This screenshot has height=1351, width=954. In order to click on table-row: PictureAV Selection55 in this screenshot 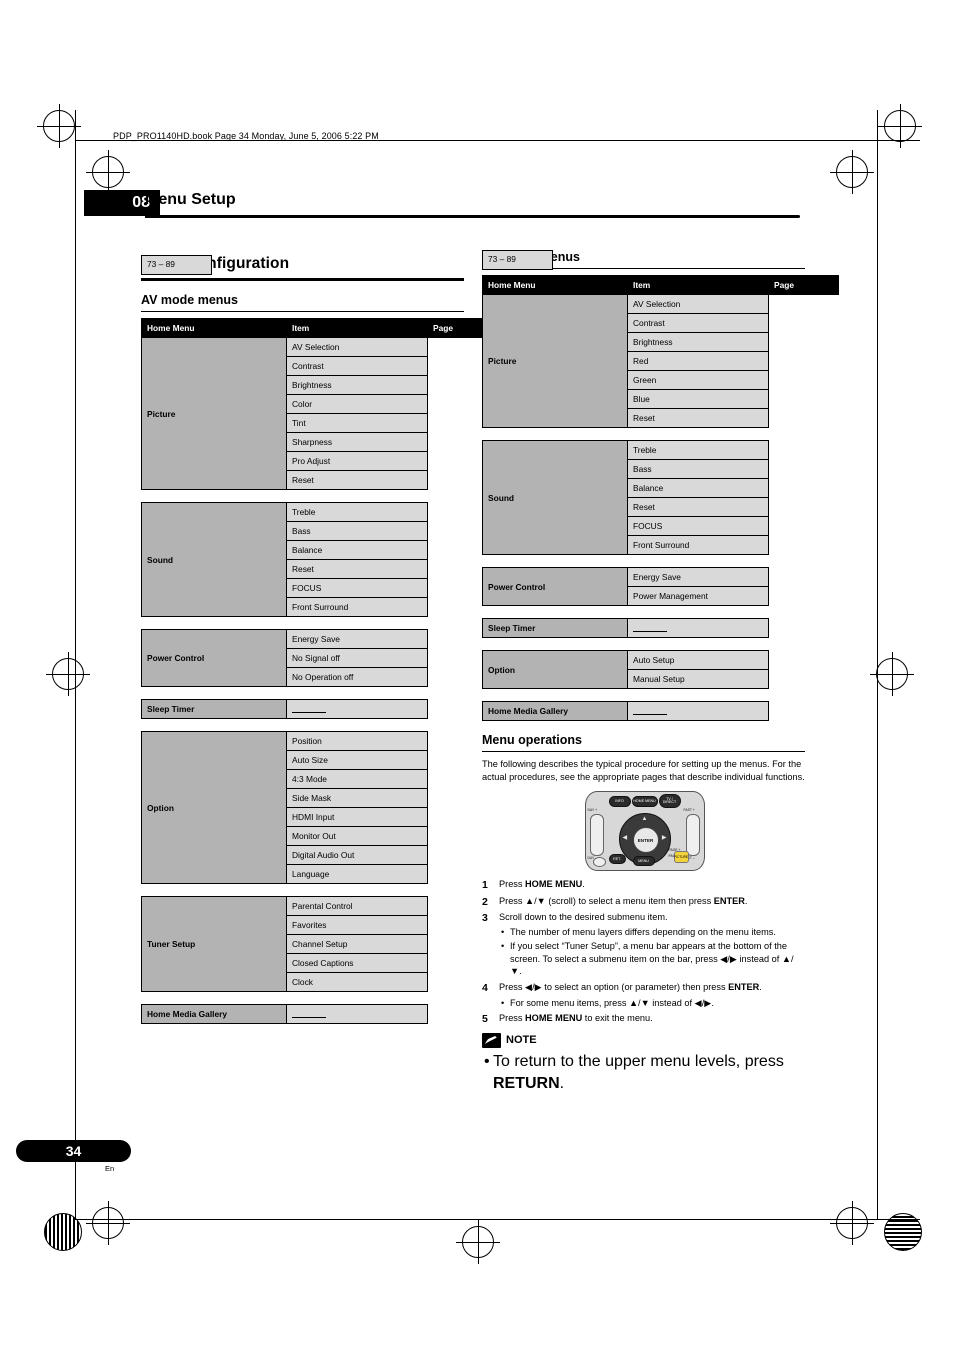, I will do `click(660, 339)`.